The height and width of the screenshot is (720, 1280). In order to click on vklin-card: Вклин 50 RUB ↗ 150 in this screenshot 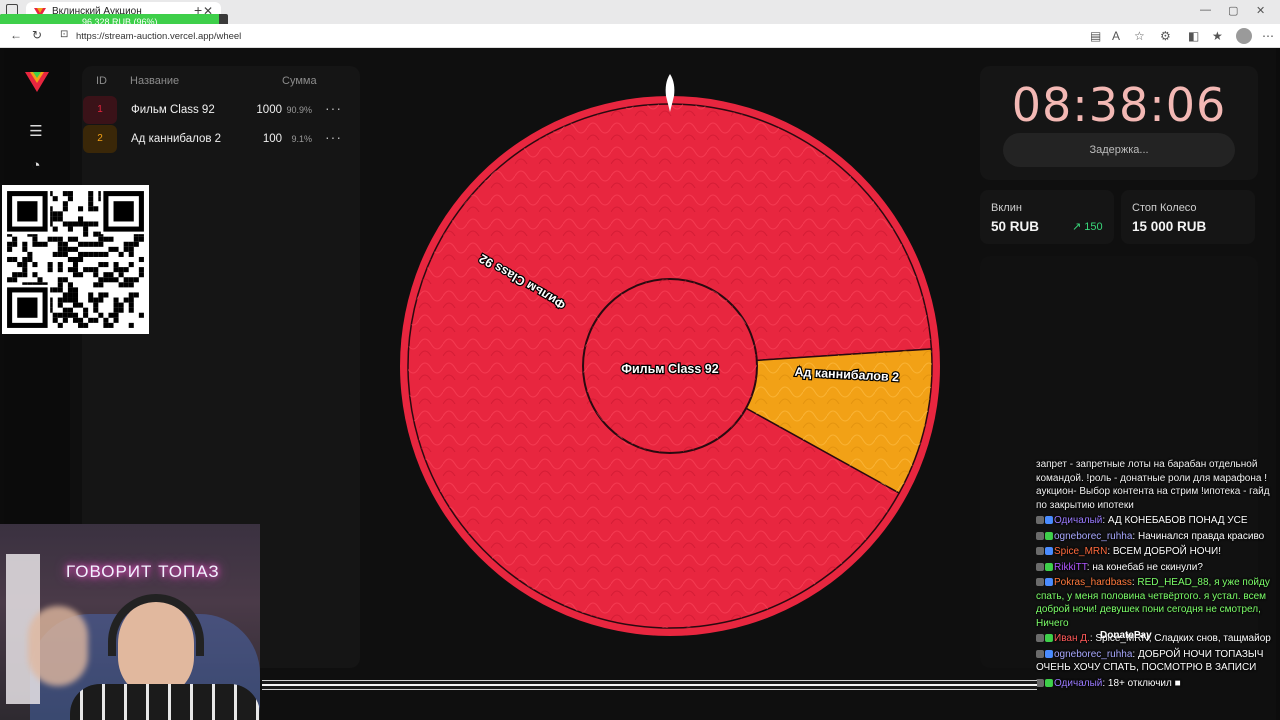, I will do `click(1047, 217)`.